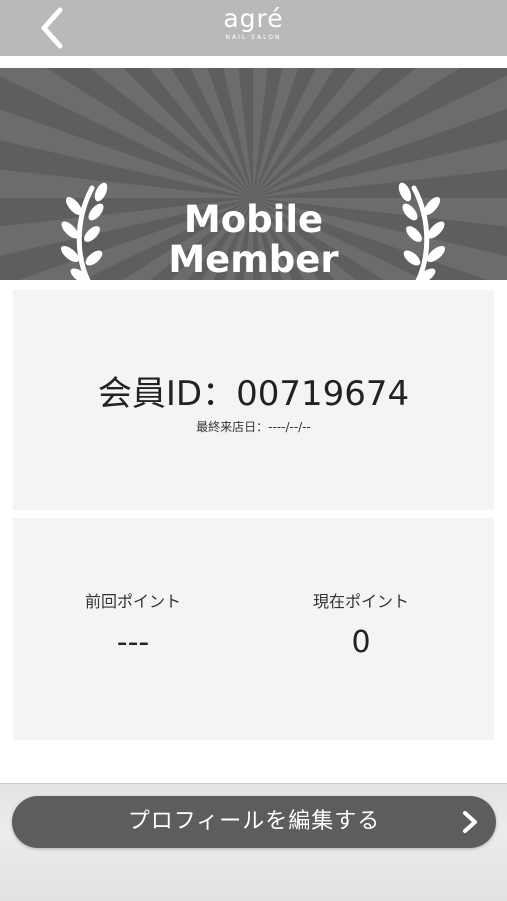 The image size is (507, 901). Describe the element at coordinates (253, 219) in the screenshot. I see `banner-title-line1: Mobile` at that location.